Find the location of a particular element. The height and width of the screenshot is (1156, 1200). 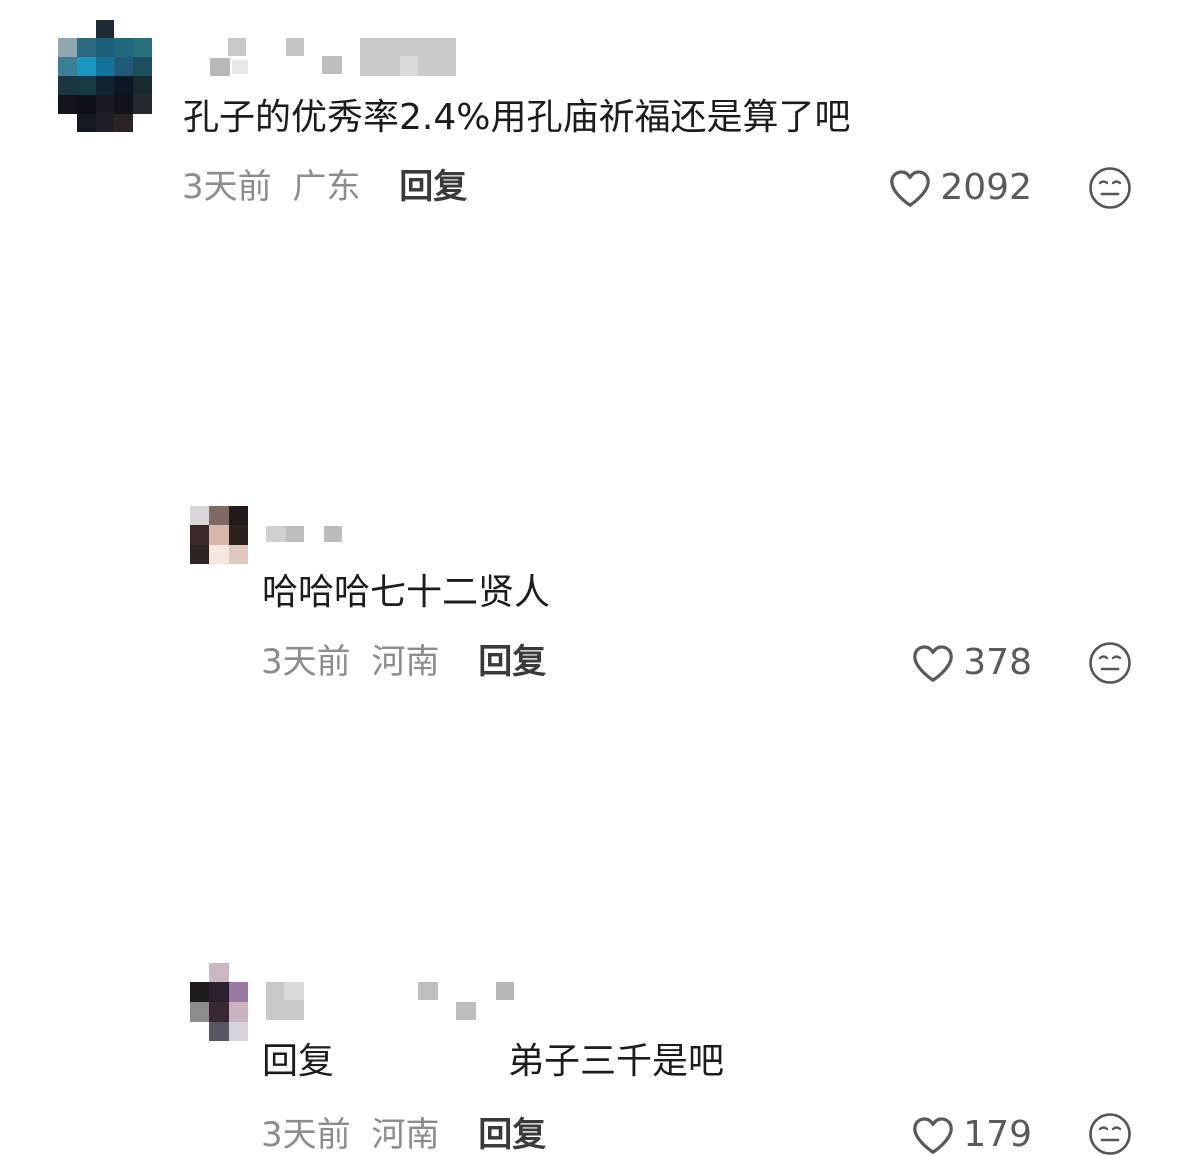

like-count: 179 is located at coordinates (997, 1134).